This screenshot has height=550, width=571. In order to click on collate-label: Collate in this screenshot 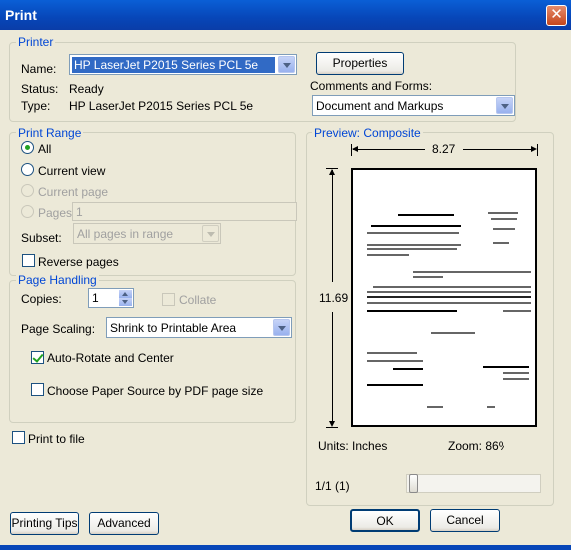, I will do `click(198, 300)`.